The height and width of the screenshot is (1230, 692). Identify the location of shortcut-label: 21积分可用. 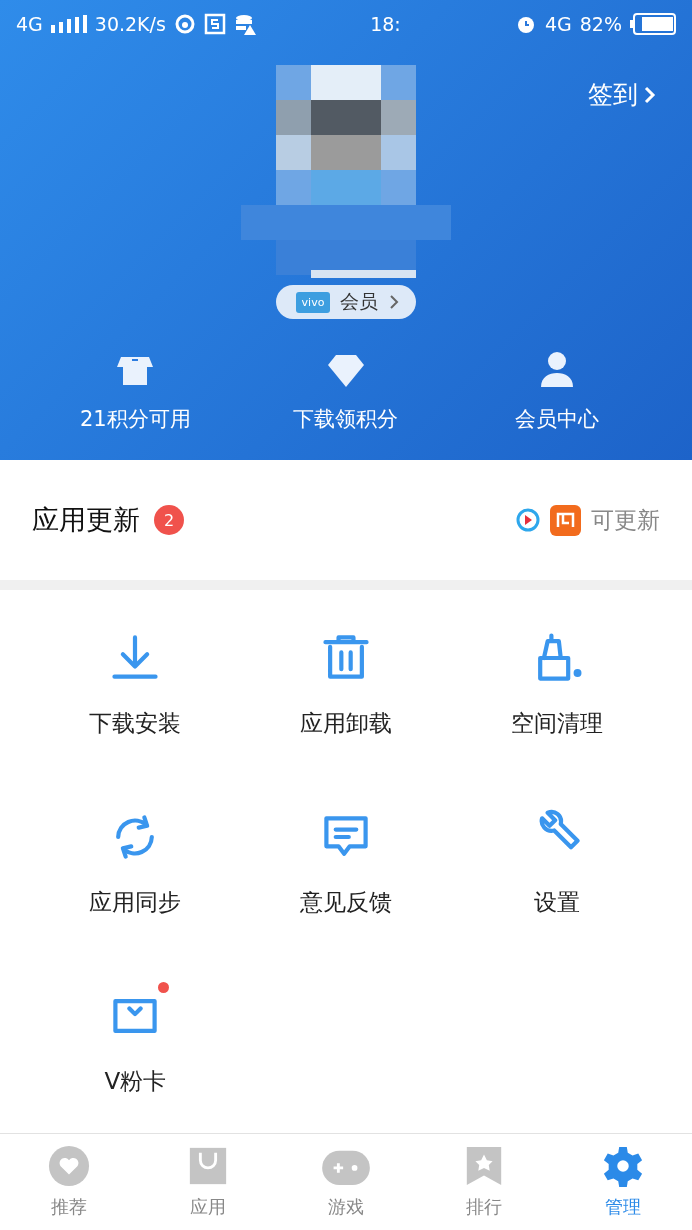
(135, 419).